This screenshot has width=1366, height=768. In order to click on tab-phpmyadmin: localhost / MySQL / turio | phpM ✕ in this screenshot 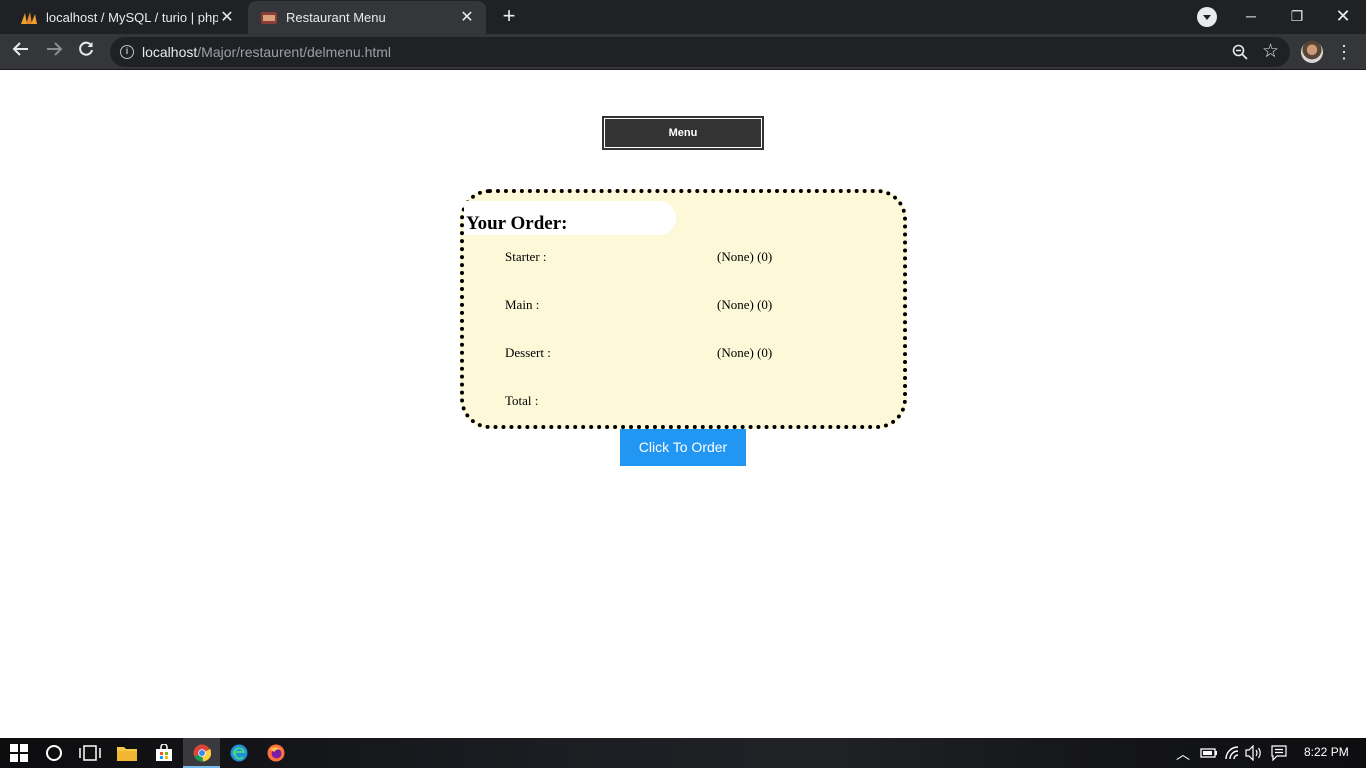, I will do `click(127, 17)`.